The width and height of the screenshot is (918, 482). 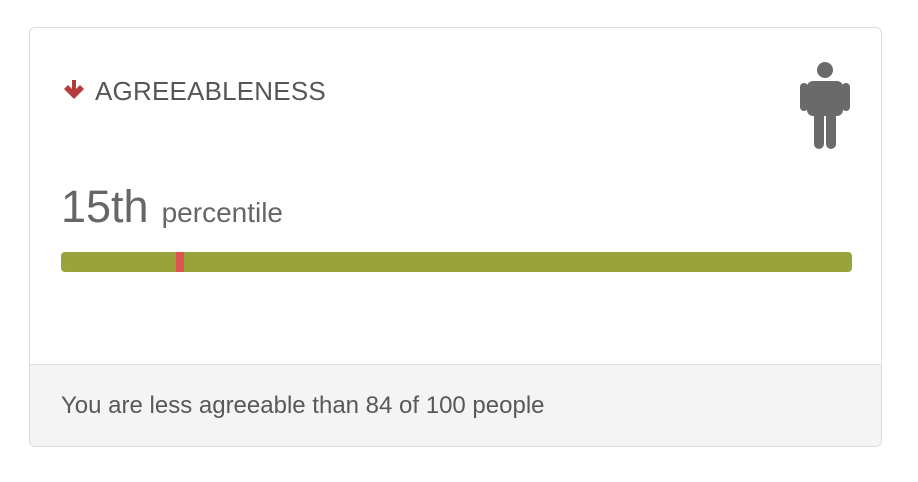 I want to click on percentile-label: percentile, so click(x=222, y=212).